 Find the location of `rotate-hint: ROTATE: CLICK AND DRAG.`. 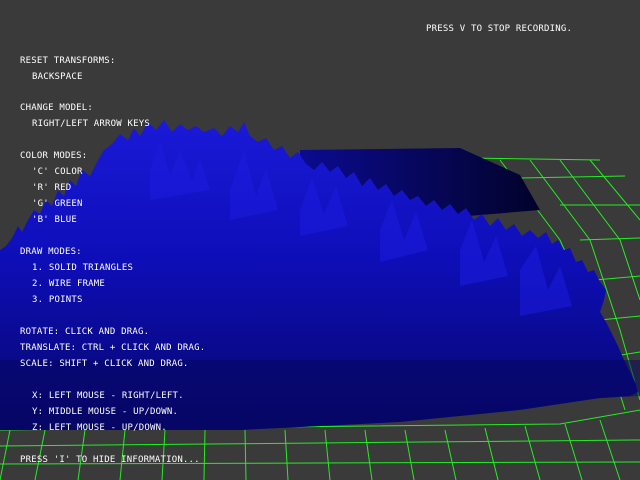

rotate-hint: ROTATE: CLICK AND DRAG. is located at coordinates (85, 332).